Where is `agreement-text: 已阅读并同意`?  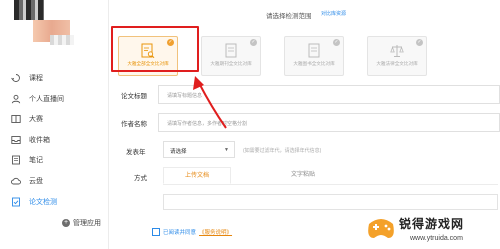 agreement-text: 已阅读并同意 is located at coordinates (180, 233).